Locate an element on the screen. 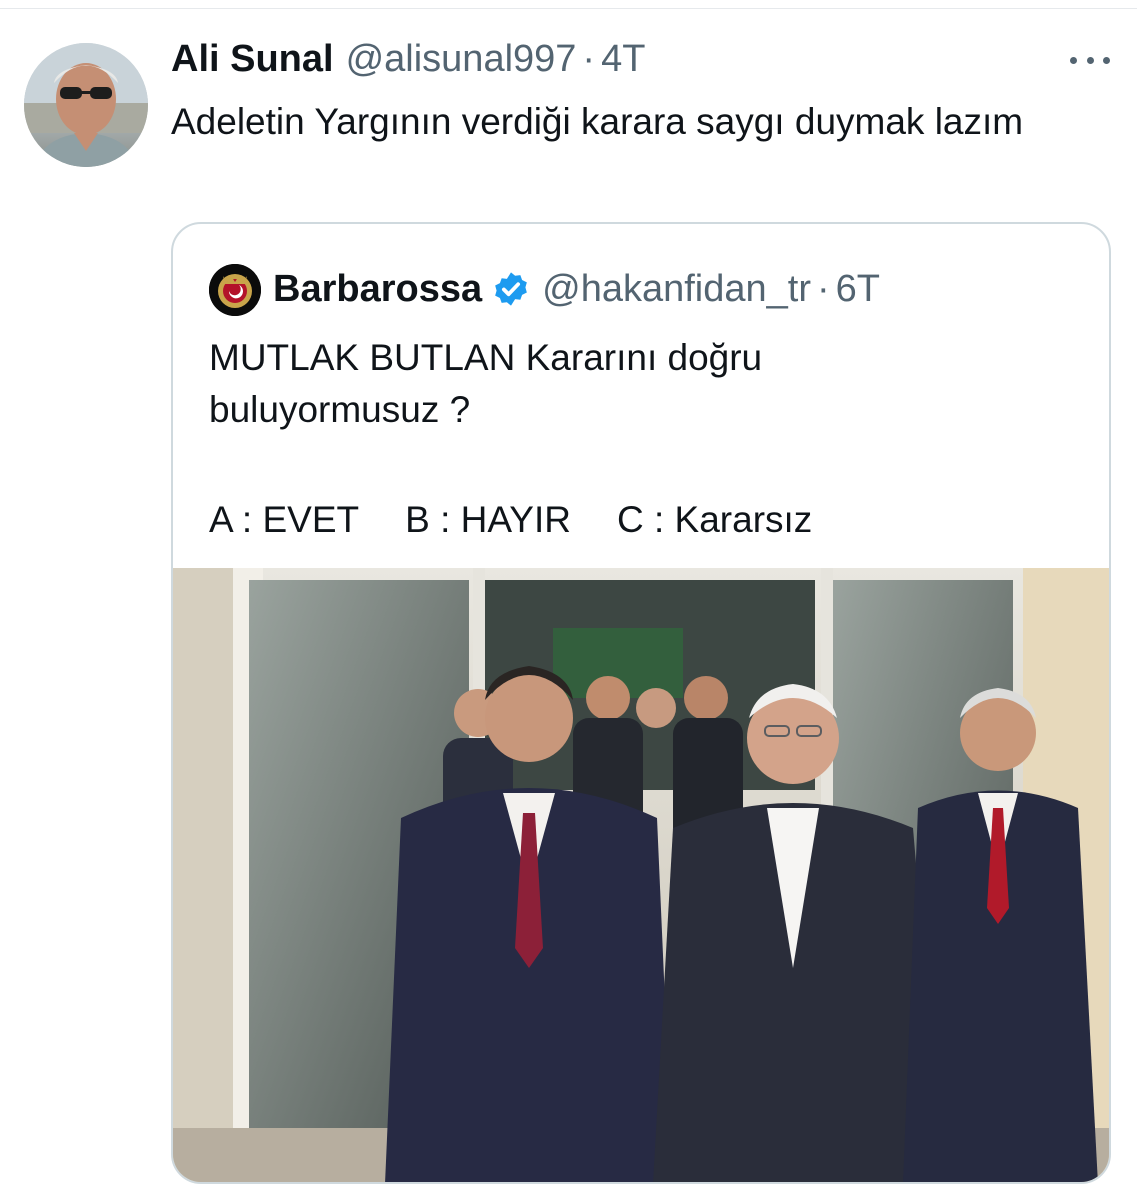 The height and width of the screenshot is (1200, 1137). poll-options-text: A : EVET B : HAYIR C : Kararsız is located at coordinates (533, 520).